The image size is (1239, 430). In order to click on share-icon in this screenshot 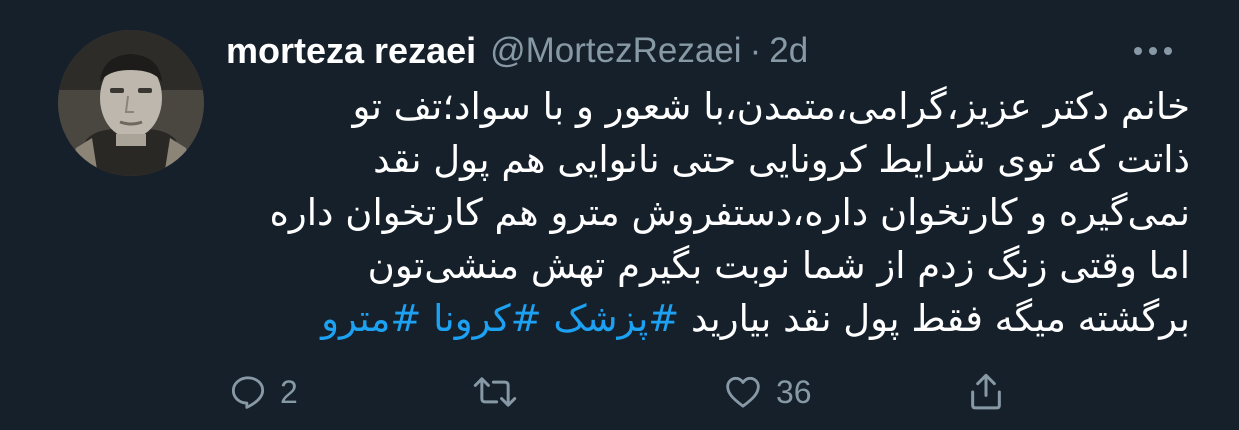, I will do `click(986, 391)`.